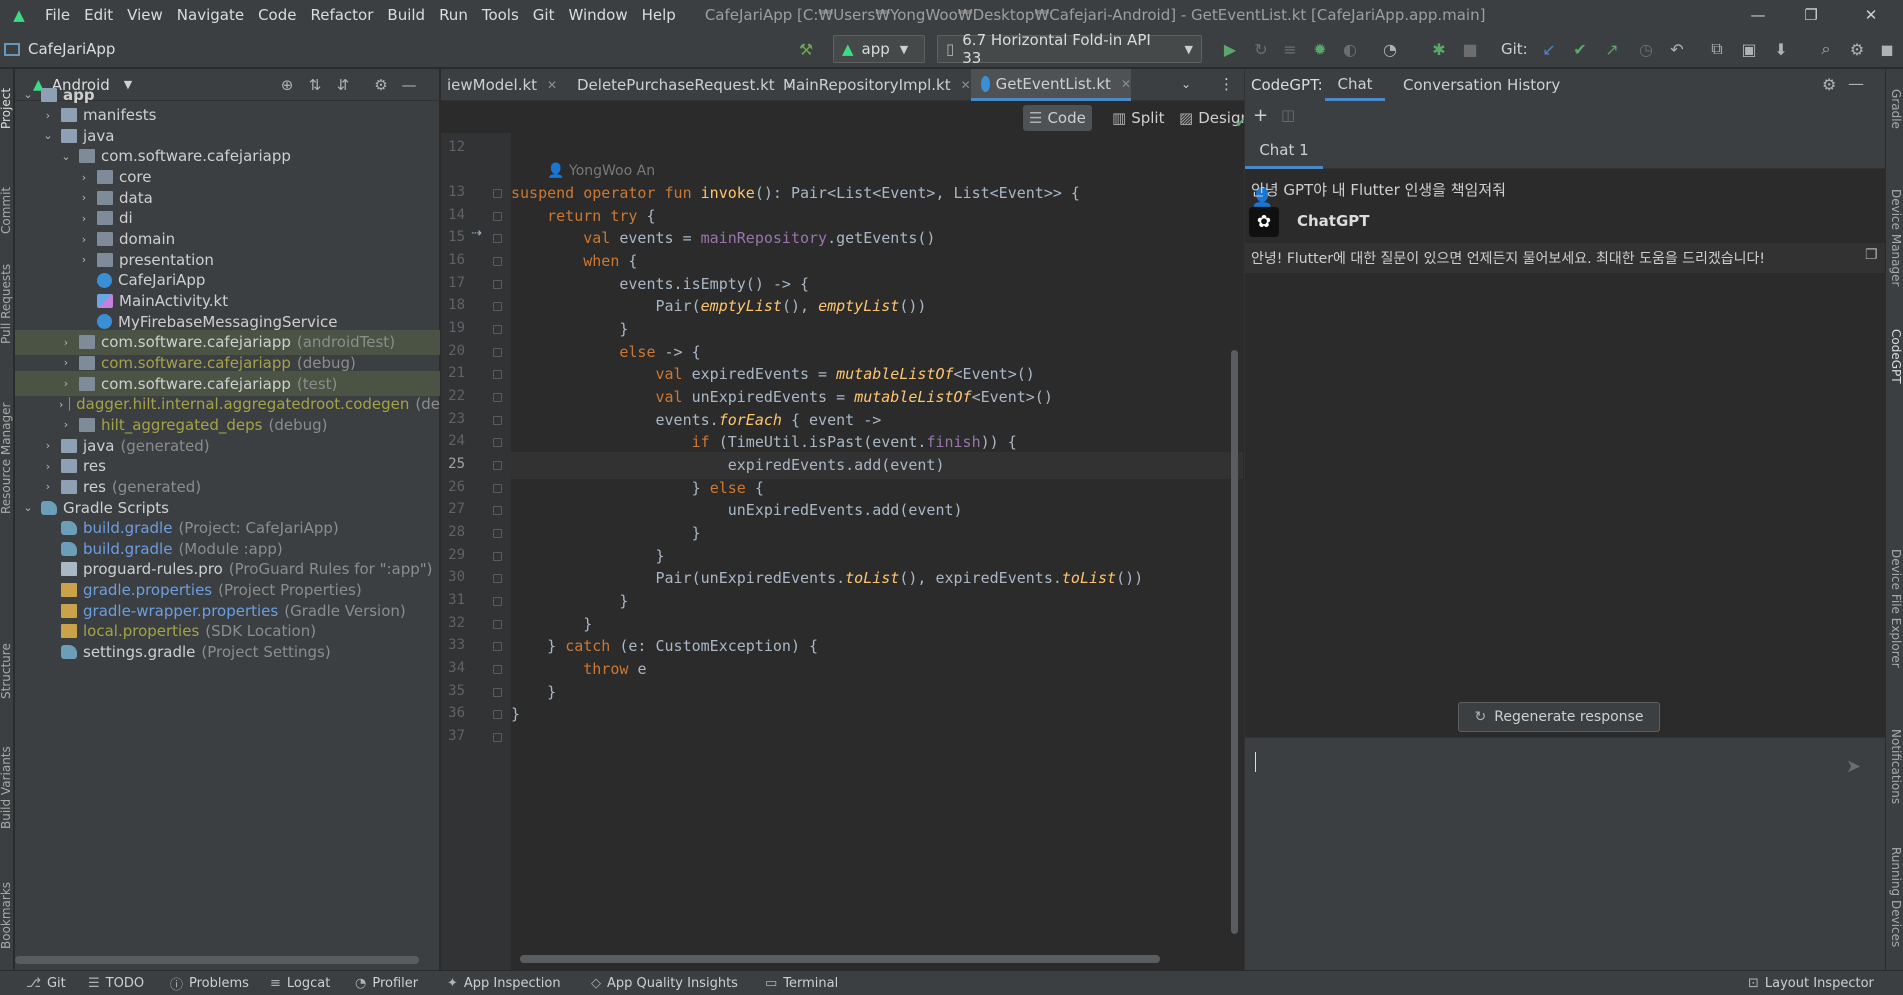 The width and height of the screenshot is (1903, 995). What do you see at coordinates (1320, 49) in the screenshot?
I see `debug-icon: ✹` at bounding box center [1320, 49].